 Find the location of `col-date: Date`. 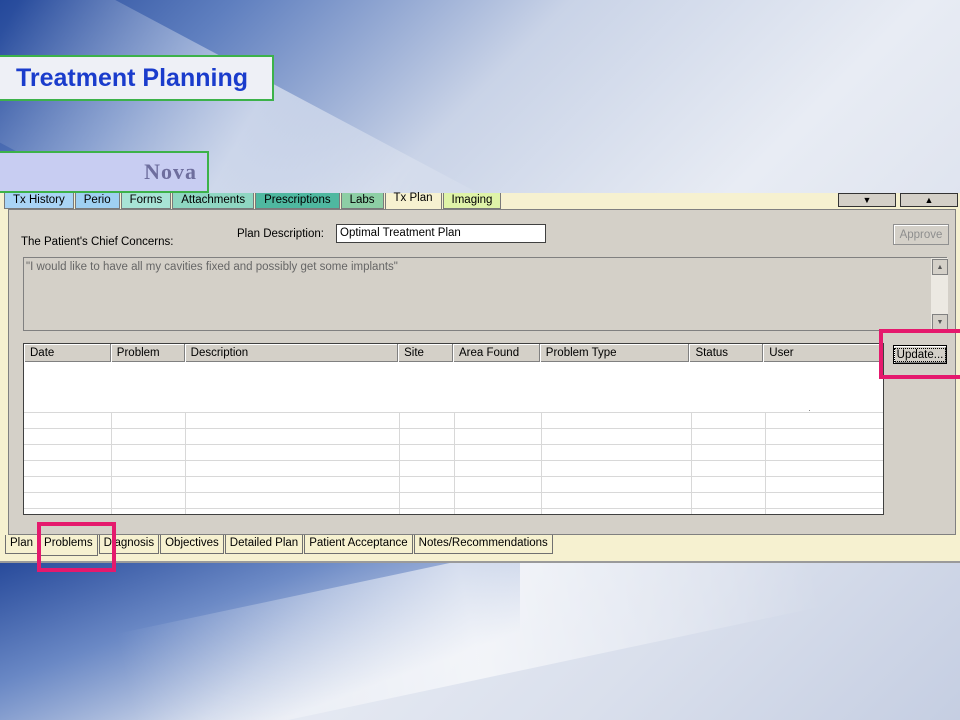

col-date: Date is located at coordinates (67, 353).